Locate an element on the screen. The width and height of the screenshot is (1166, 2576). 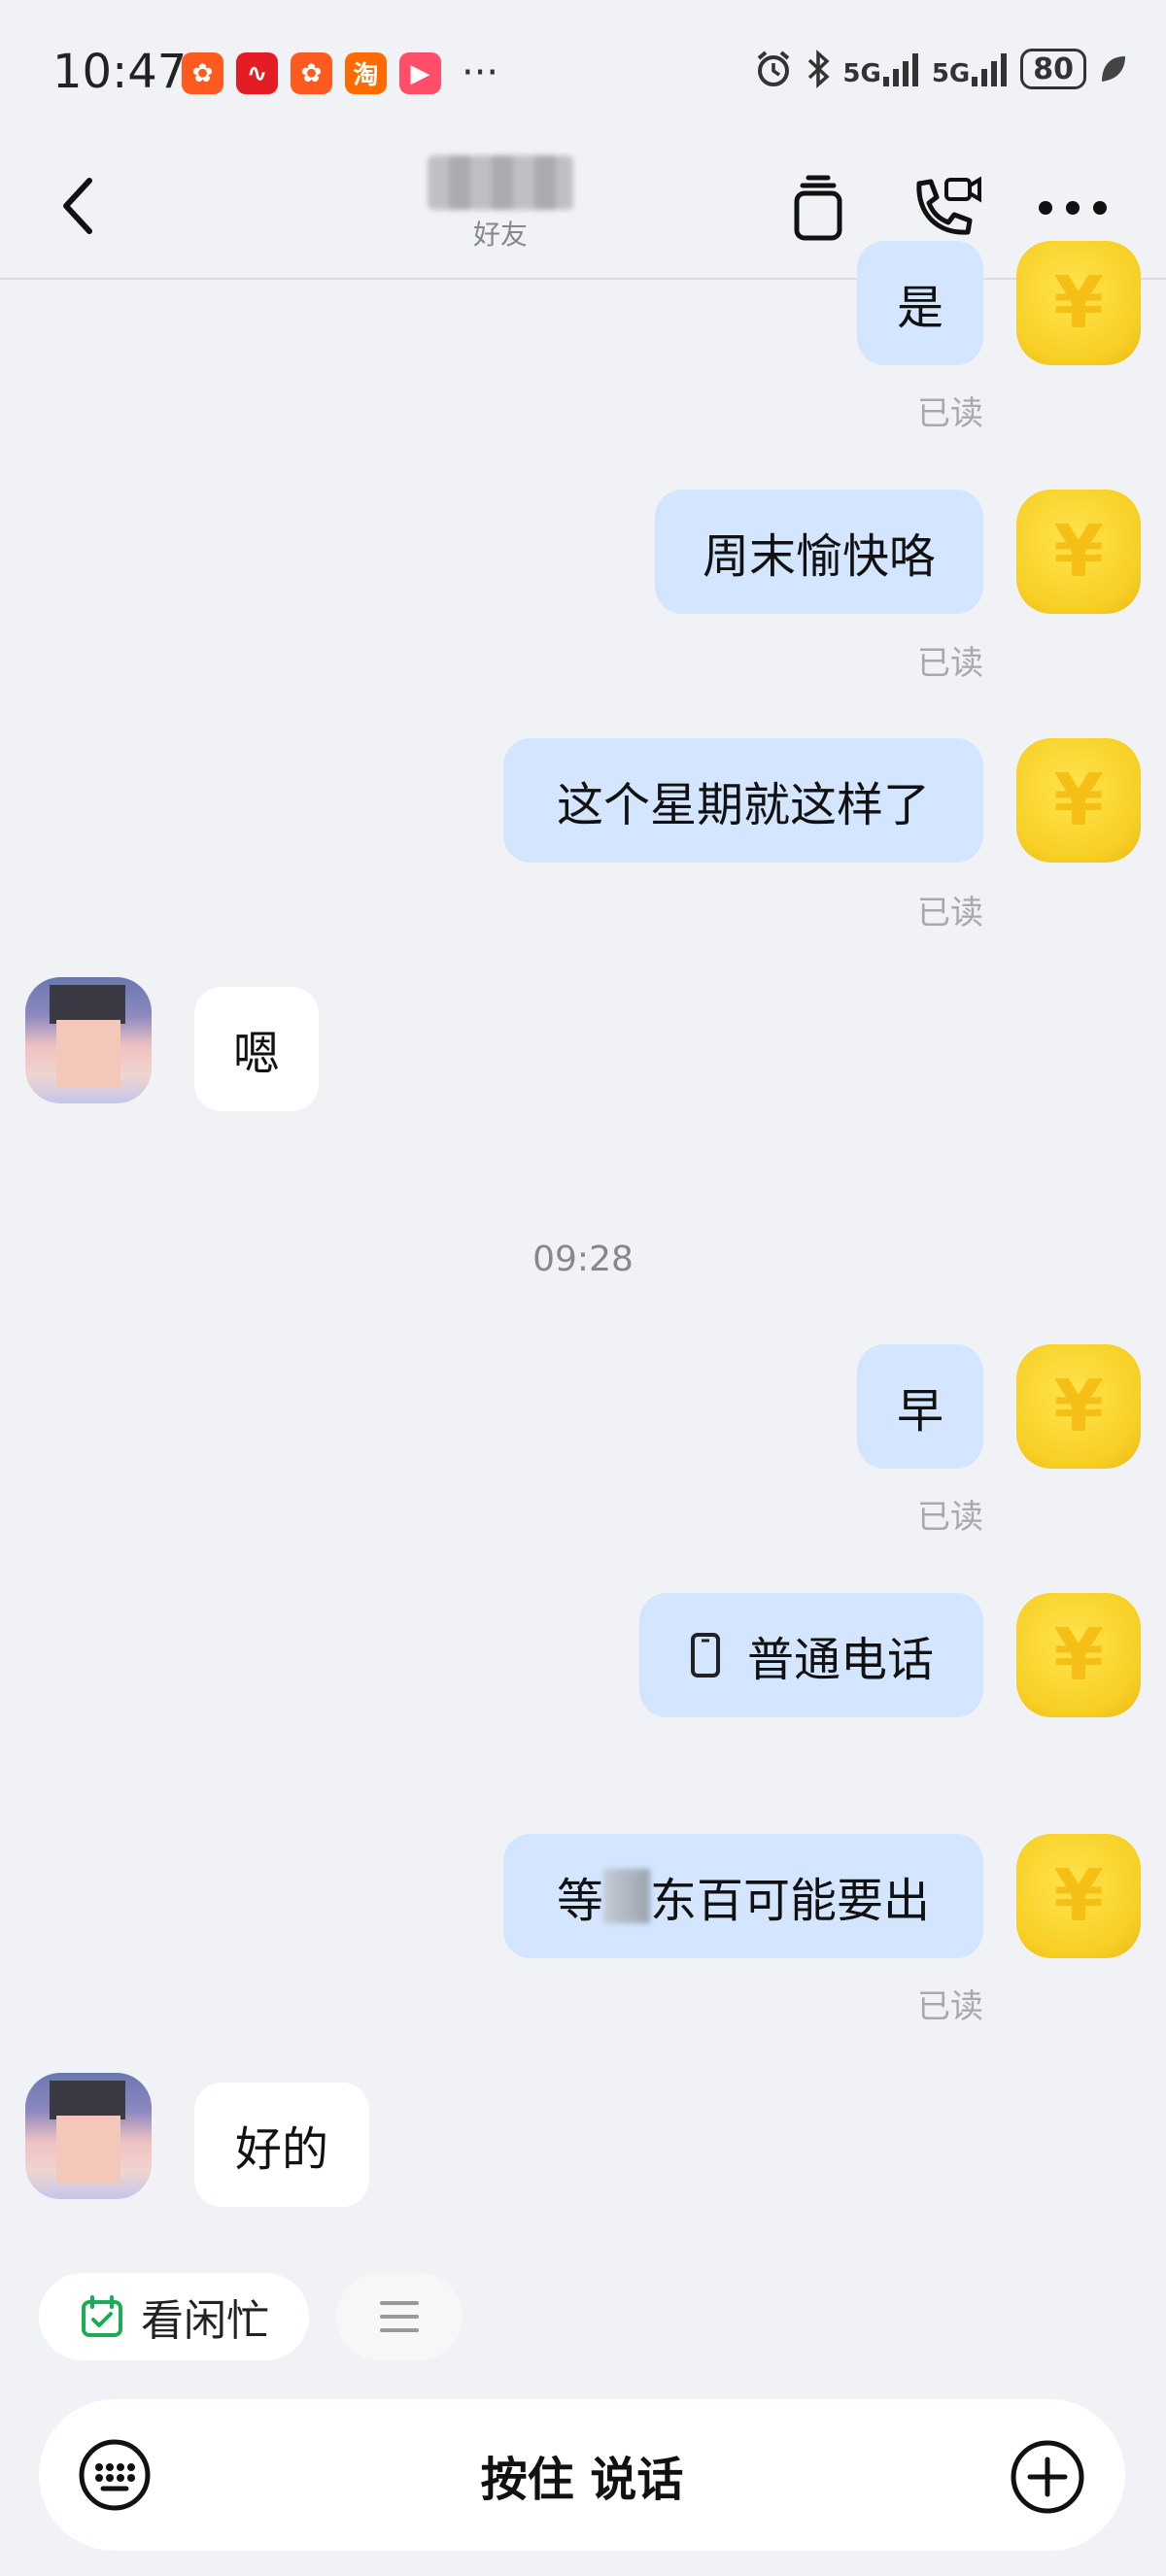
alarm-icon is located at coordinates (774, 68).